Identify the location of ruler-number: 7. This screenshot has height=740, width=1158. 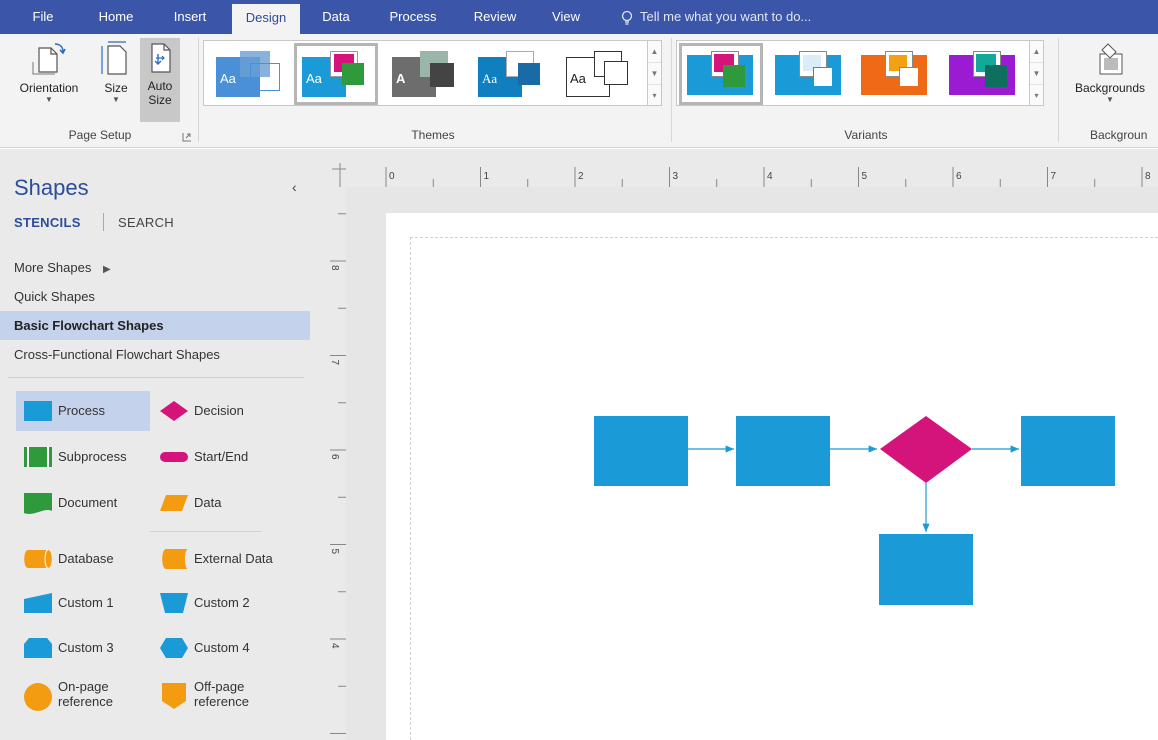
(1054, 176).